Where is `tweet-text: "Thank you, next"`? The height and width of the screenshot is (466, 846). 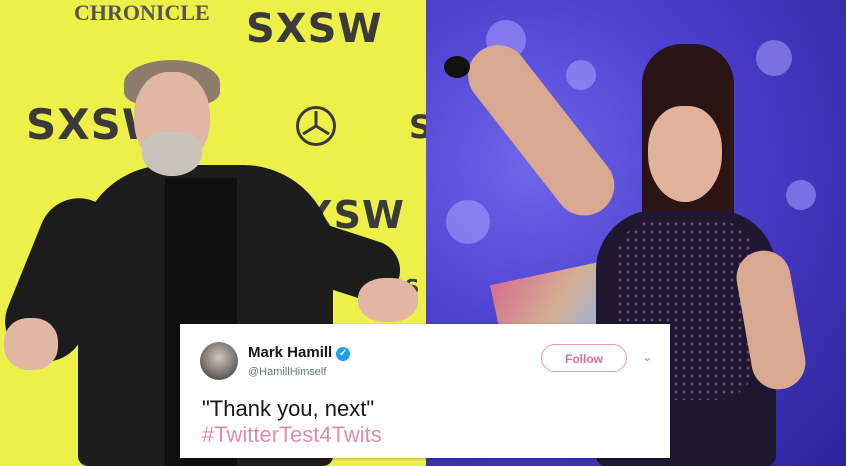
tweet-text: "Thank you, next" is located at coordinates (288, 408).